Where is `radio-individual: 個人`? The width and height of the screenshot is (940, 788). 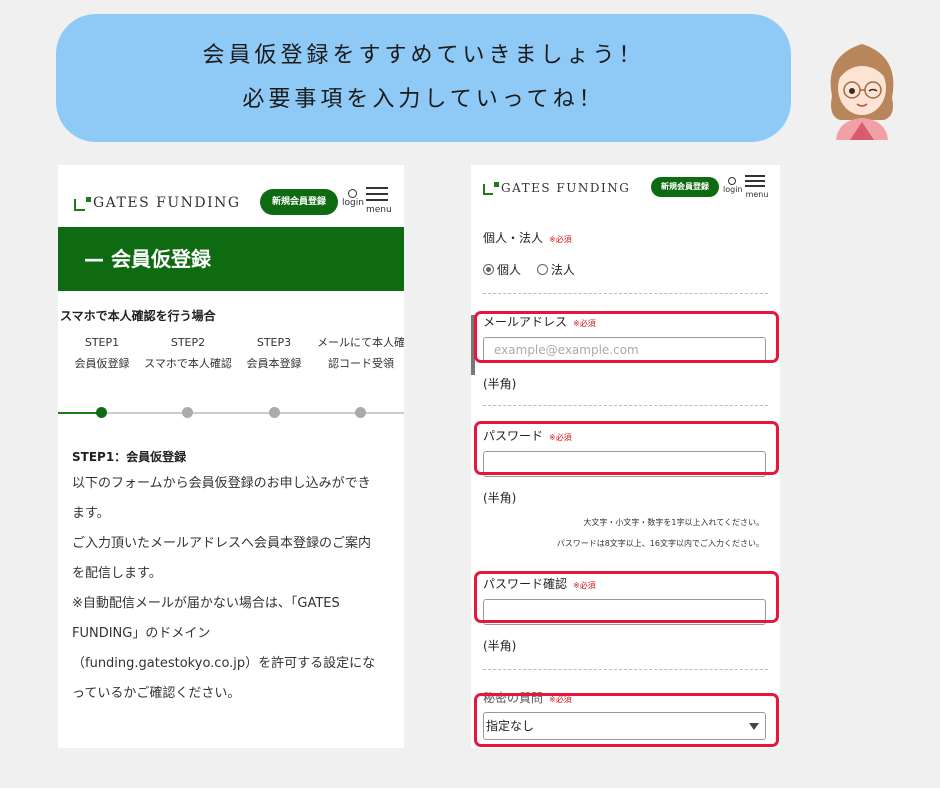
radio-individual: 個人 is located at coordinates (502, 270).